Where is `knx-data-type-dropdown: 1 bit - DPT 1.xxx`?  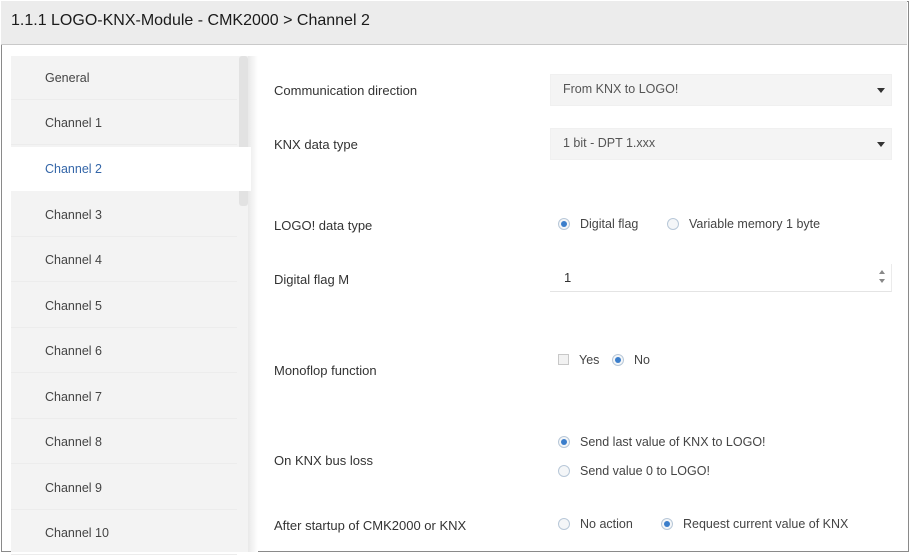
knx-data-type-dropdown: 1 bit - DPT 1.xxx is located at coordinates (721, 144).